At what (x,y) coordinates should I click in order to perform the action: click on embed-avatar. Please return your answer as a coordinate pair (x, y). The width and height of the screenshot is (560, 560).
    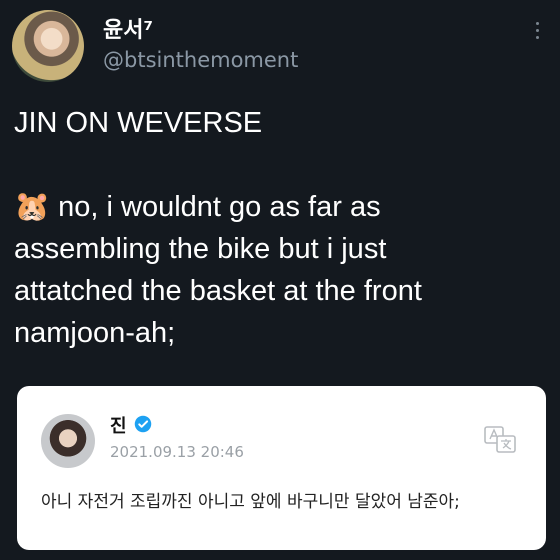
    Looking at the image, I should click on (68, 441).